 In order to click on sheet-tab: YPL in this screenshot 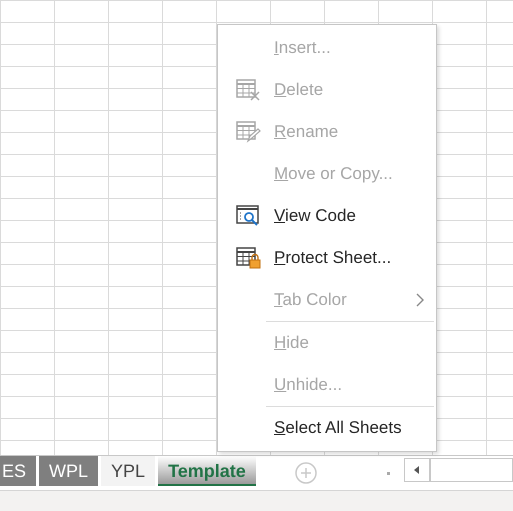, I will do `click(128, 471)`.